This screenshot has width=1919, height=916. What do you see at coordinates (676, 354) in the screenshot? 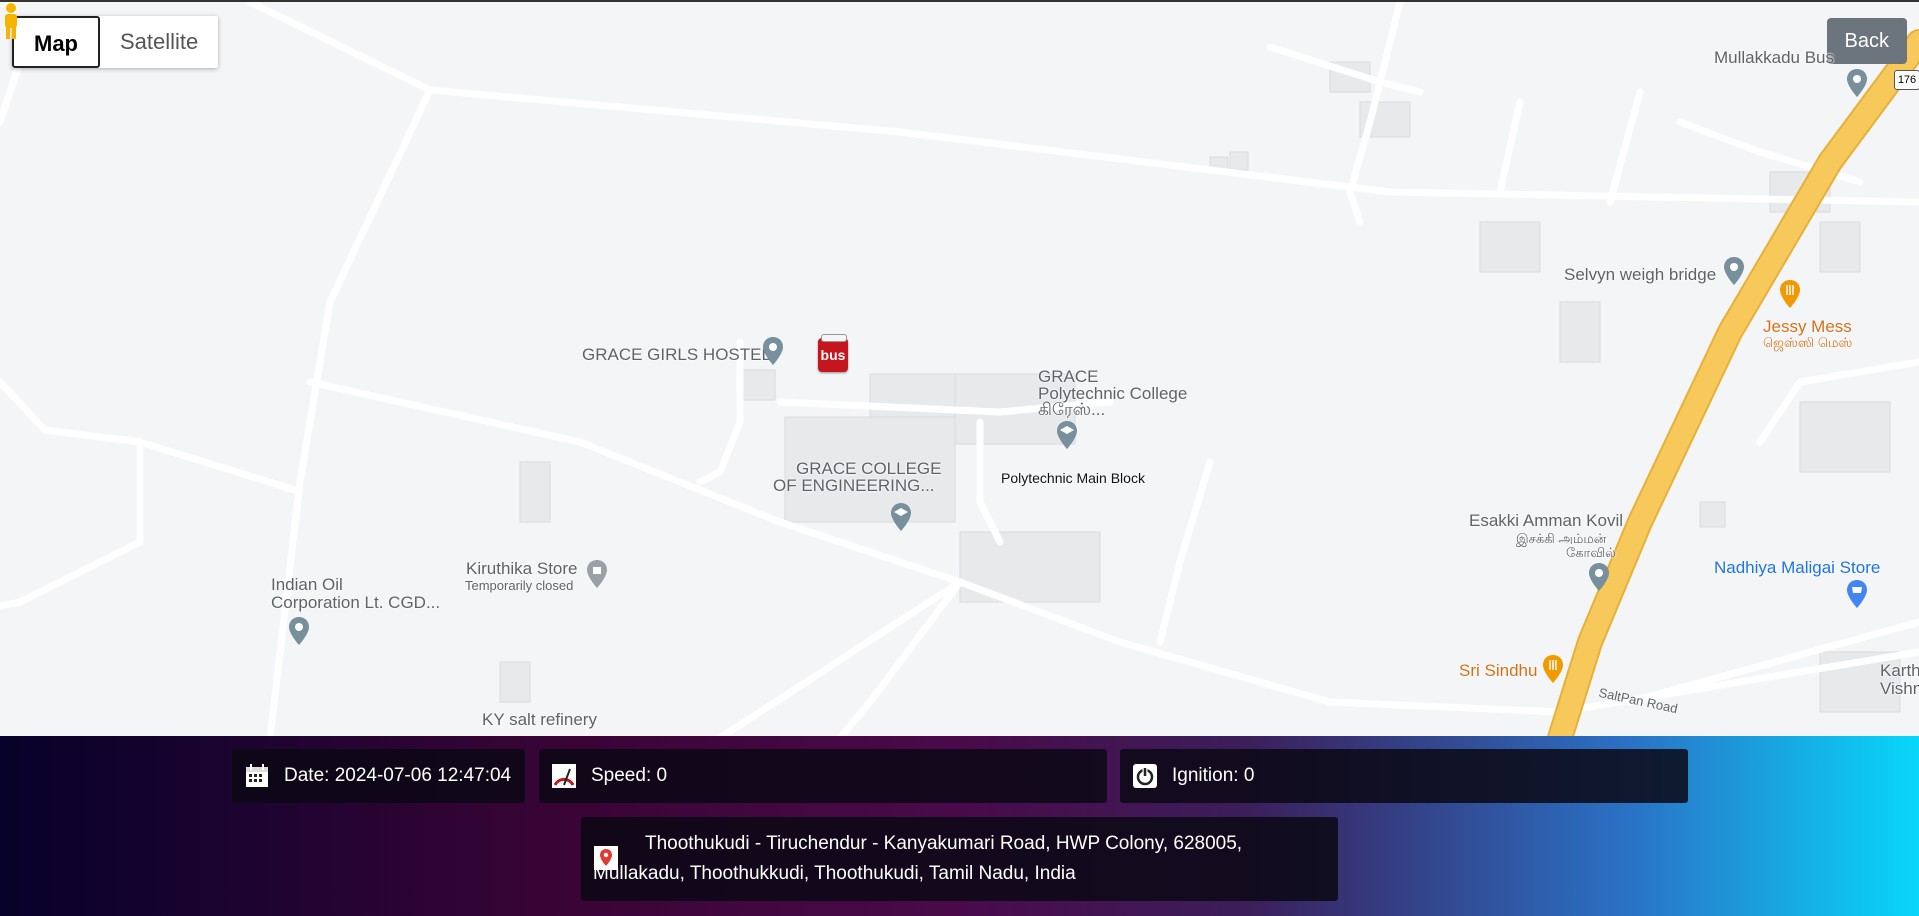
I see `place-label-grace-hostel: GRACE GIRLS HOSTEL` at bounding box center [676, 354].